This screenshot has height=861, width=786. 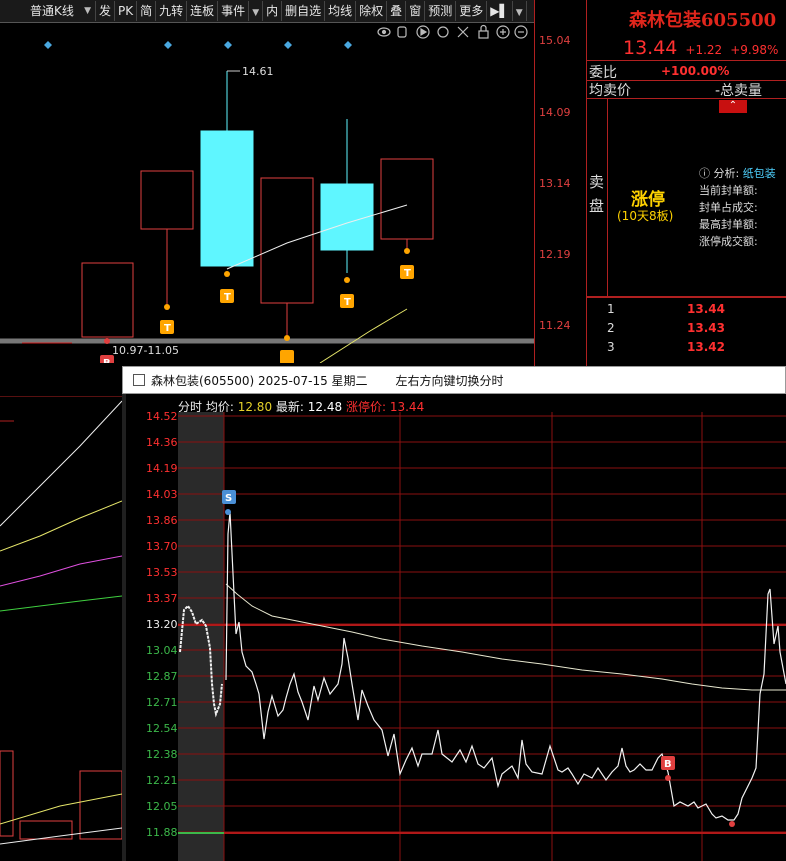 What do you see at coordinates (147, 11) in the screenshot?
I see `toolbar-btn-simple: 简` at bounding box center [147, 11].